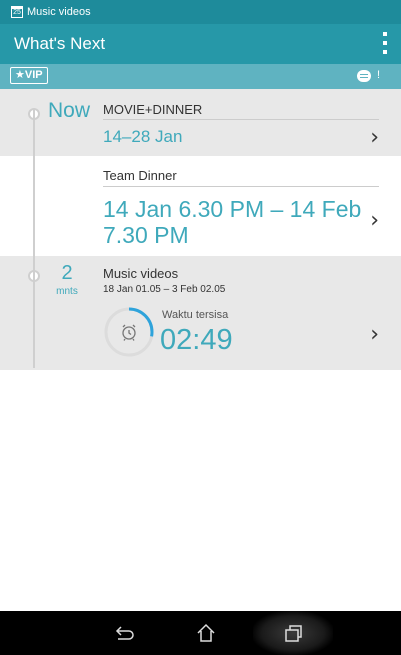 Image resolution: width=401 pixels, height=655 pixels. Describe the element at coordinates (196, 340) in the screenshot. I see `remaining-time: 02:49` at that location.